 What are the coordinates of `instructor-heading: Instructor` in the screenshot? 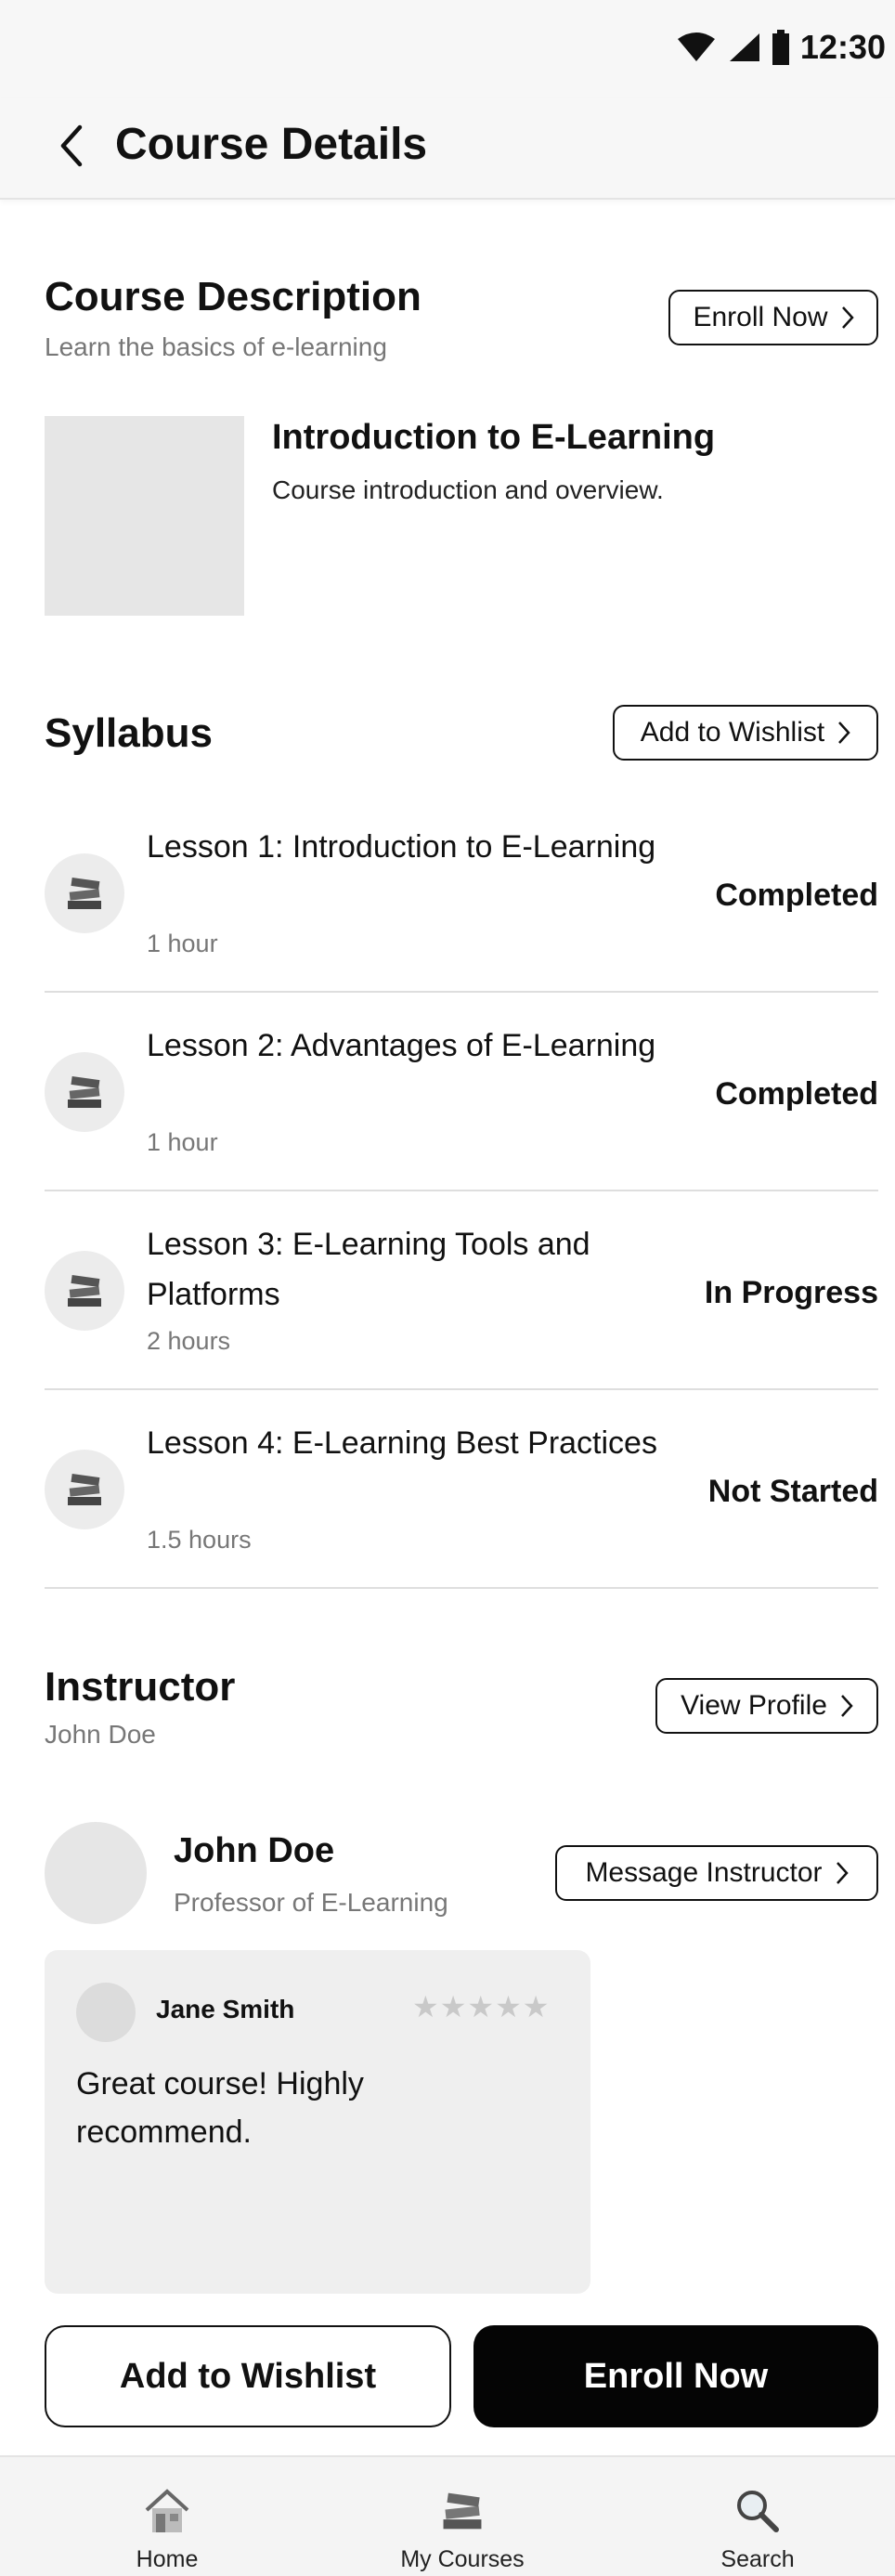 It's located at (140, 1687).